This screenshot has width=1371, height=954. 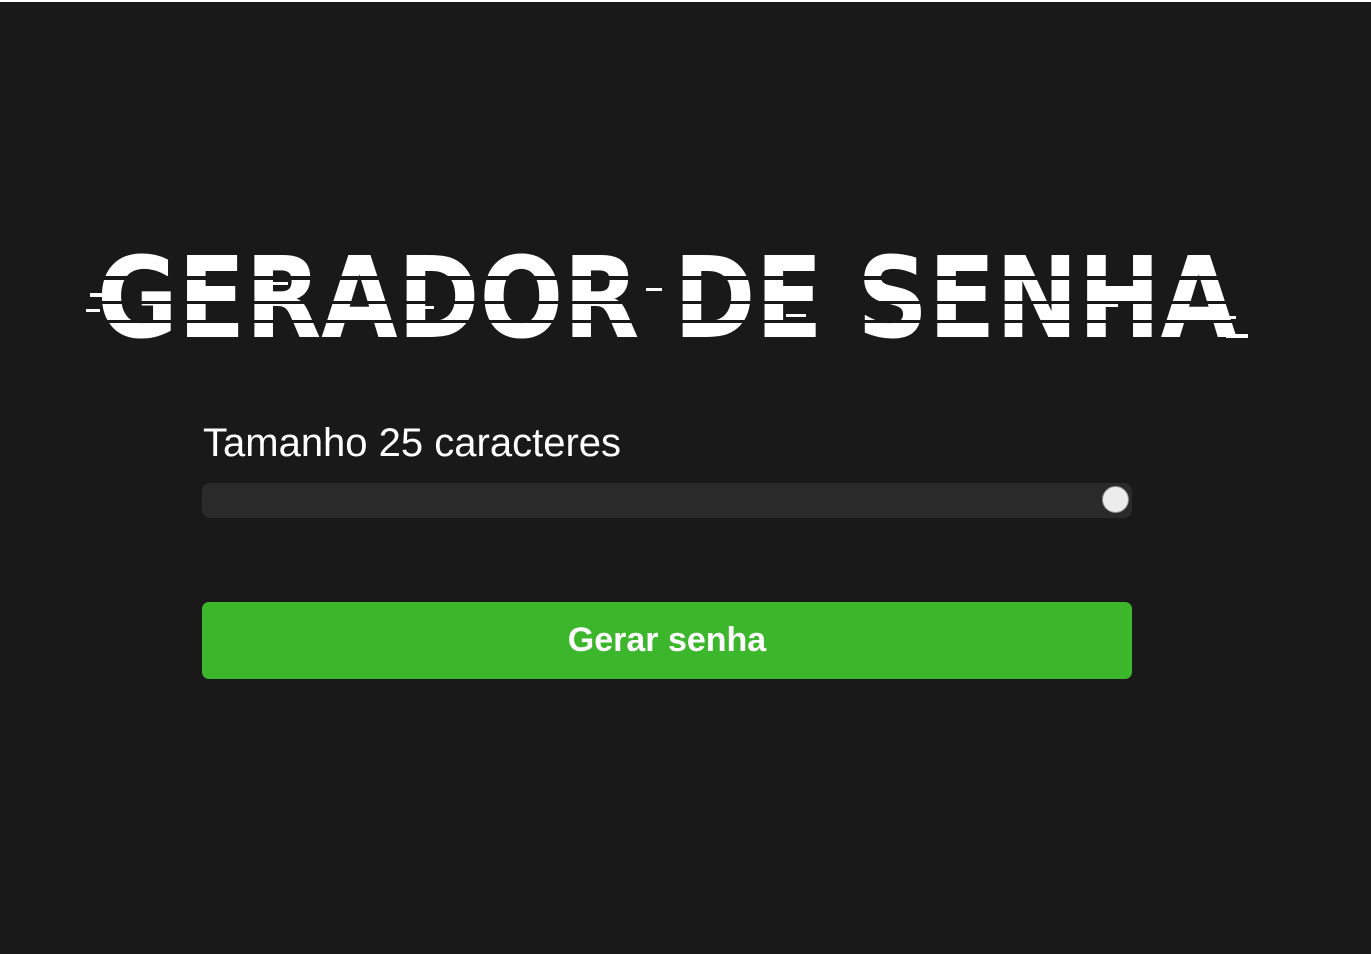 I want to click on slider-track, so click(x=667, y=500).